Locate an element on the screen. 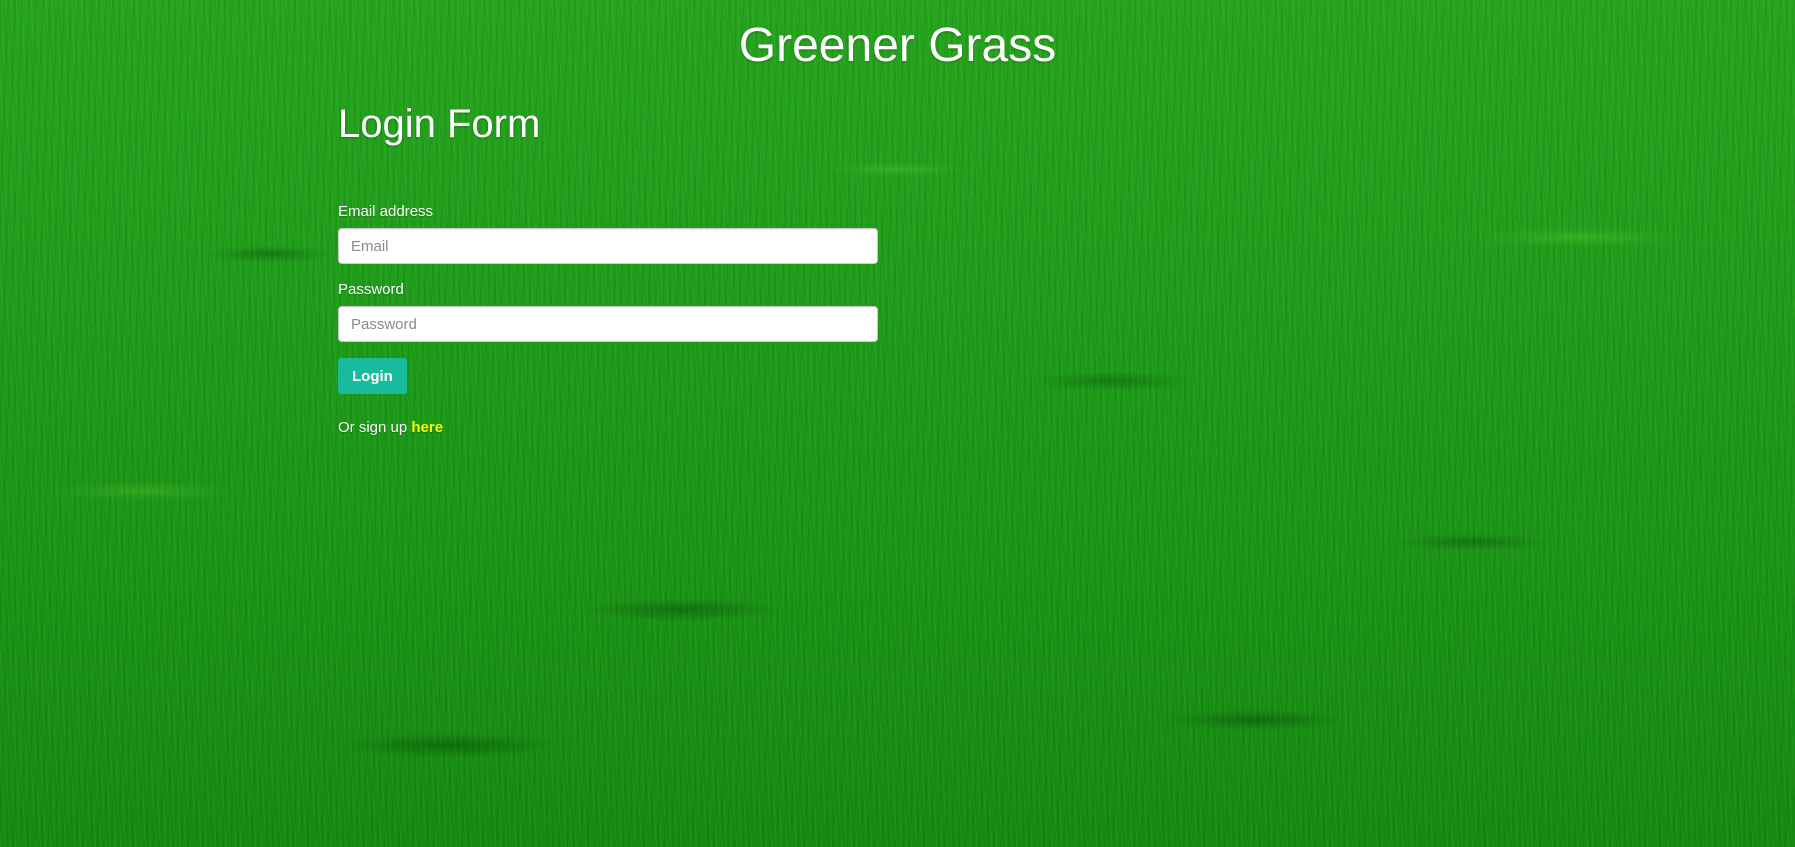 This screenshot has width=1795, height=847. password-label: Password is located at coordinates (371, 289).